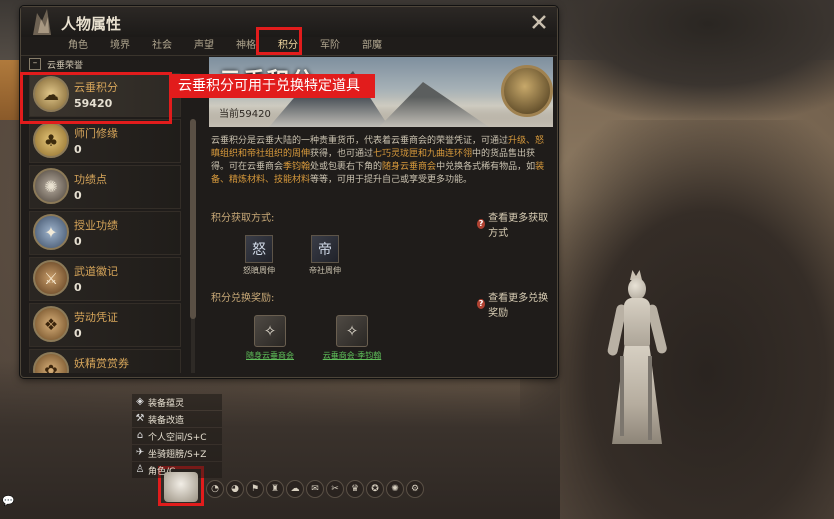  What do you see at coordinates (65, 65) in the screenshot?
I see `group-label: 云垂荣誉` at bounding box center [65, 65].